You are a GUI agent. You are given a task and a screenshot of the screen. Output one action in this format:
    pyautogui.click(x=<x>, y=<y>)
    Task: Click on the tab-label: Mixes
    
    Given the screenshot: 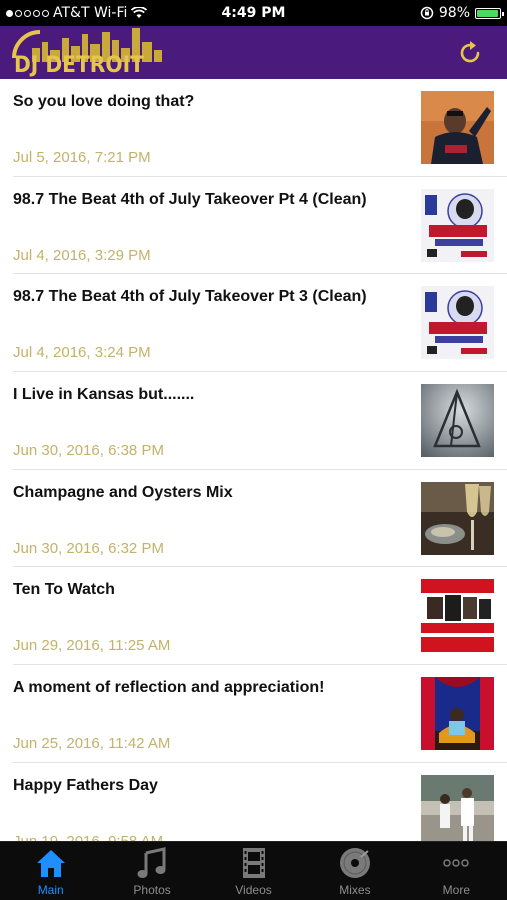 What is the action you would take?
    pyautogui.click(x=355, y=890)
    